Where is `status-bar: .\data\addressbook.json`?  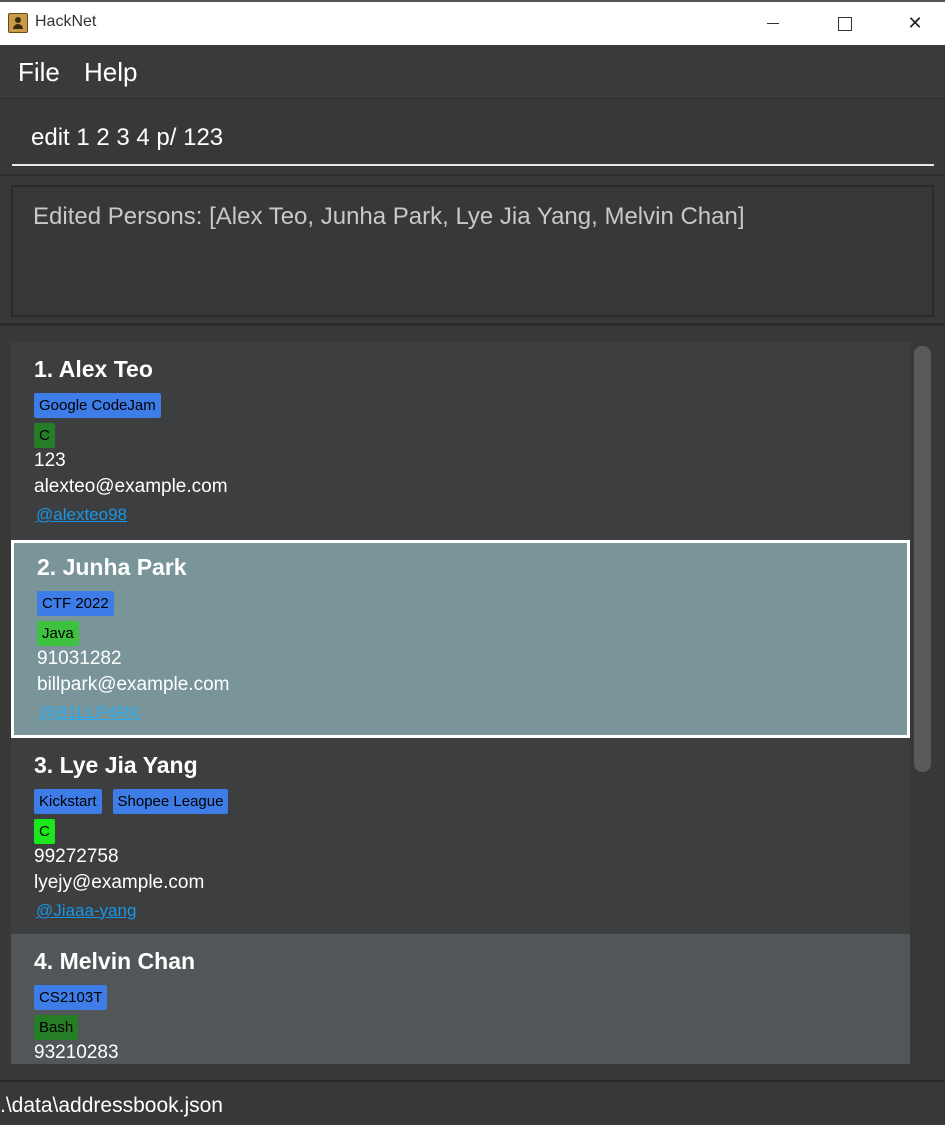
status-bar: .\data\addressbook.json is located at coordinates (472, 1102).